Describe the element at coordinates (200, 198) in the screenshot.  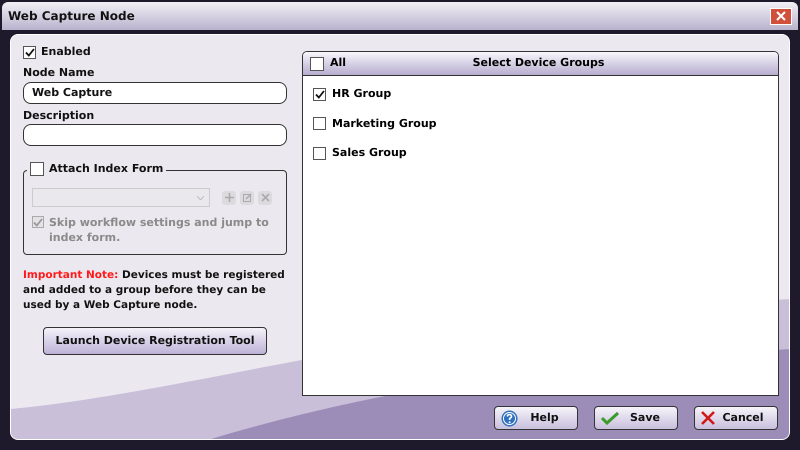
I see `chevron-icon` at that location.